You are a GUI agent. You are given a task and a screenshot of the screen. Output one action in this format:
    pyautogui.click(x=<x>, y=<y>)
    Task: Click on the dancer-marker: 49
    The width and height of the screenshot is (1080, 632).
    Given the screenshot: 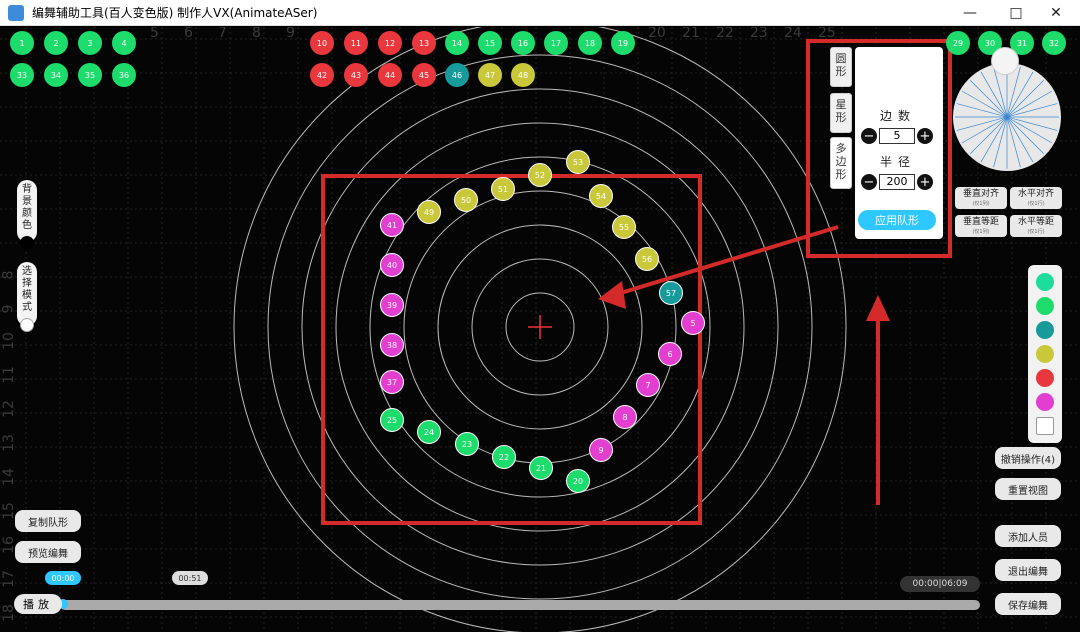 What is the action you would take?
    pyautogui.click(x=429, y=212)
    